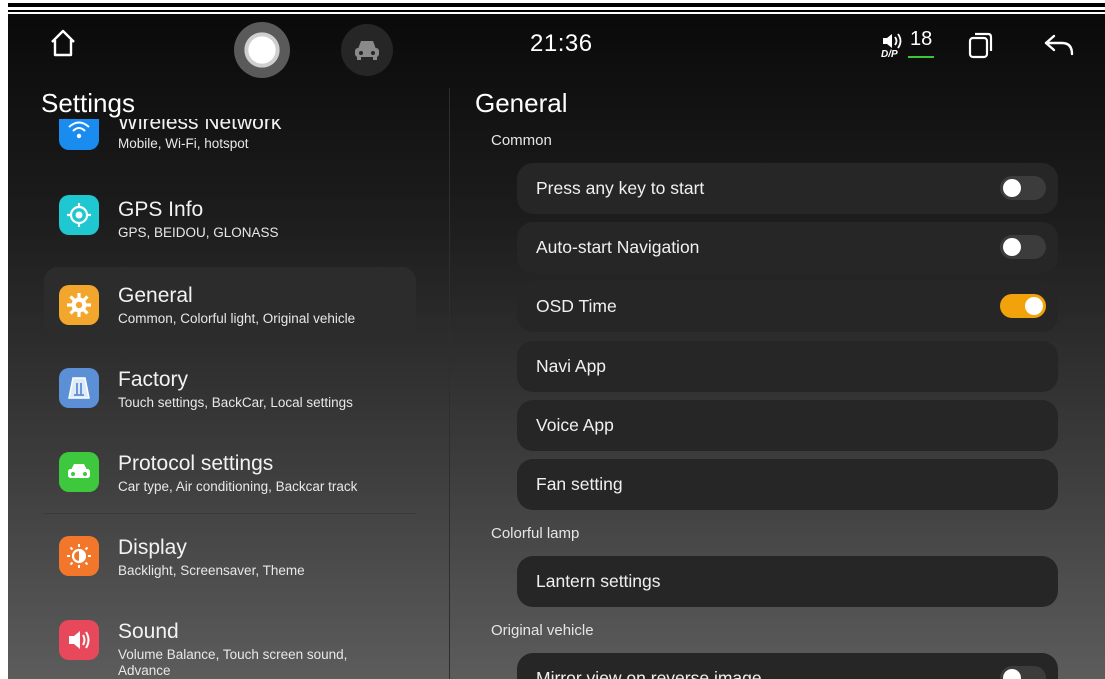 The height and width of the screenshot is (679, 1105). Describe the element at coordinates (981, 45) in the screenshot. I see `recents-icon` at that location.